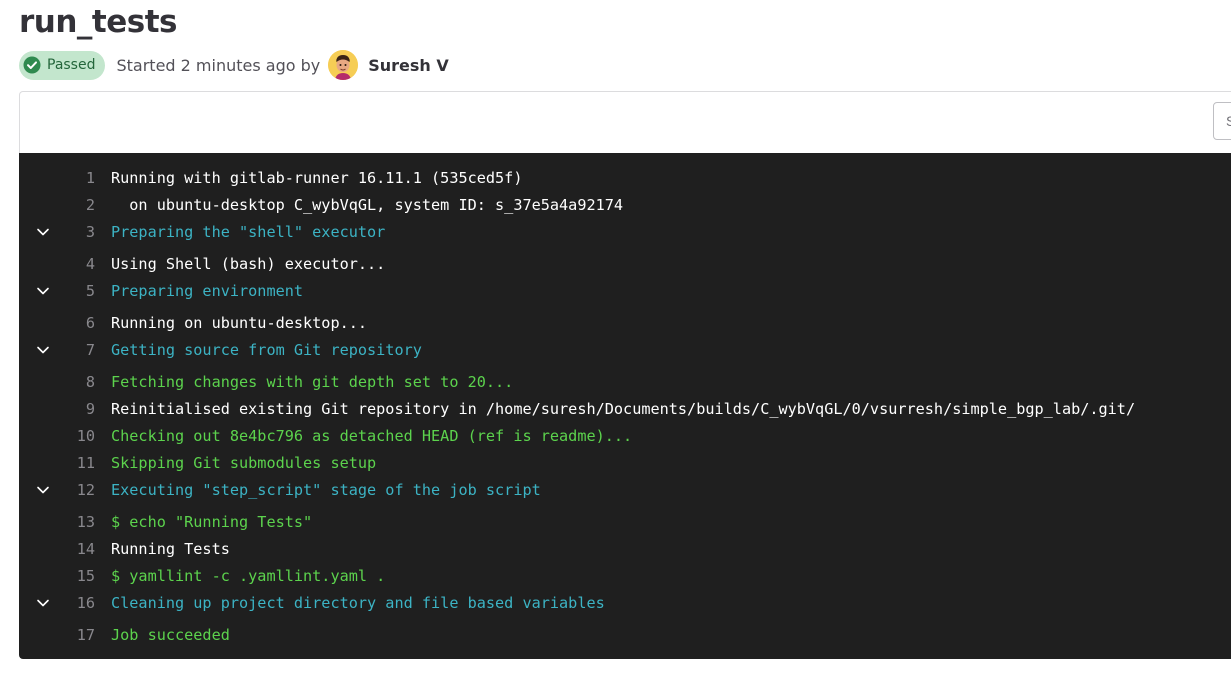 The width and height of the screenshot is (1231, 673). What do you see at coordinates (57, 232) in the screenshot?
I see `line-number: 3` at bounding box center [57, 232].